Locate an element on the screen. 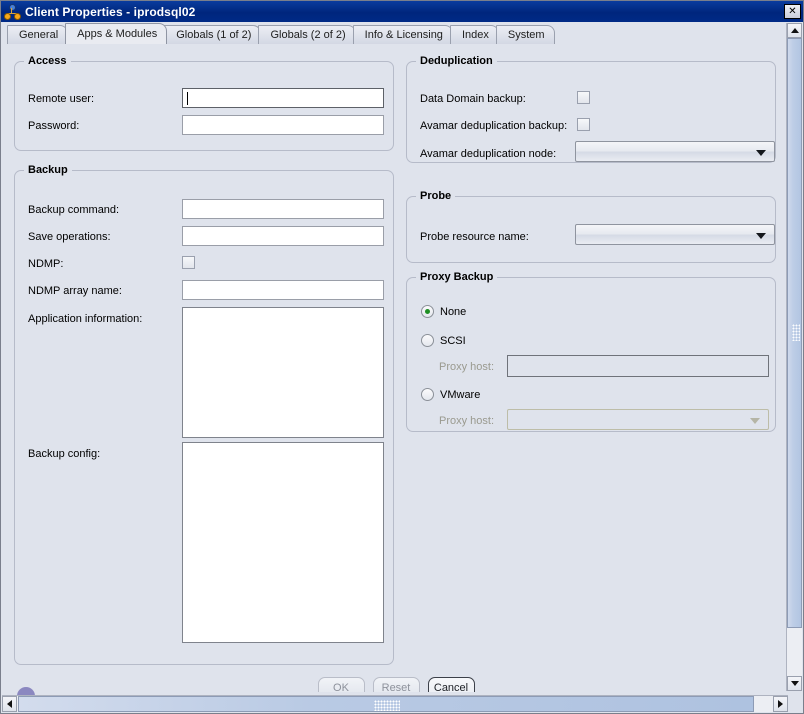 This screenshot has width=804, height=714. remote-user-input is located at coordinates (283, 98).